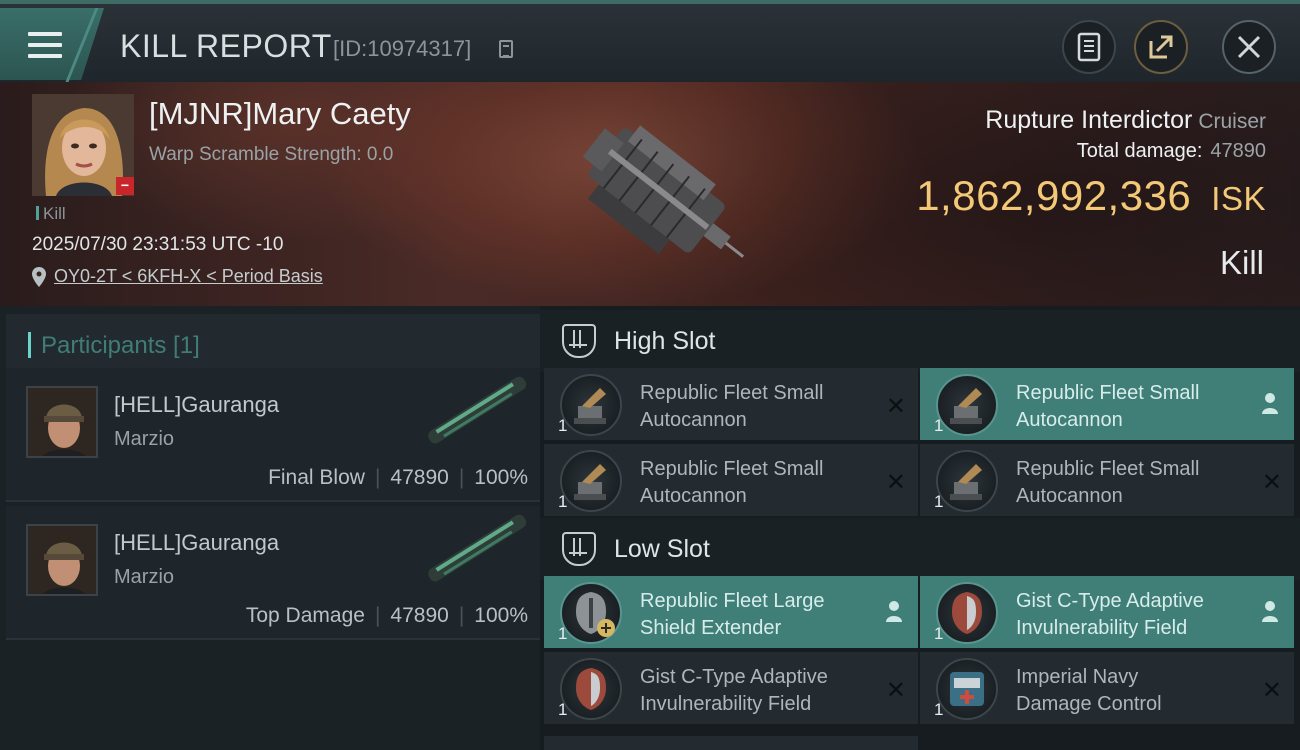  What do you see at coordinates (579, 549) in the screenshot?
I see `low-slot-icon` at bounding box center [579, 549].